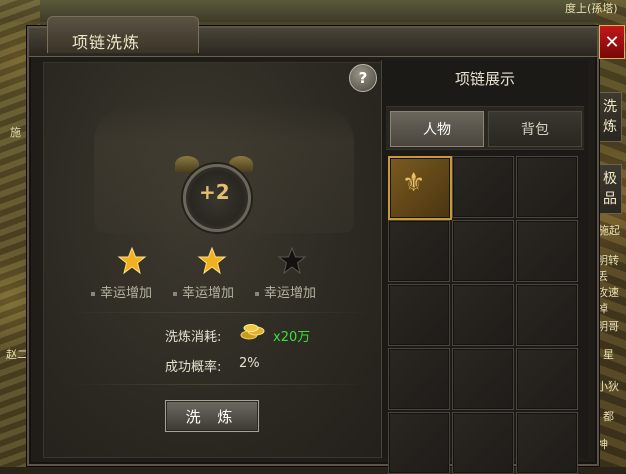  I want to click on necklace-level-text: +2, so click(214, 192).